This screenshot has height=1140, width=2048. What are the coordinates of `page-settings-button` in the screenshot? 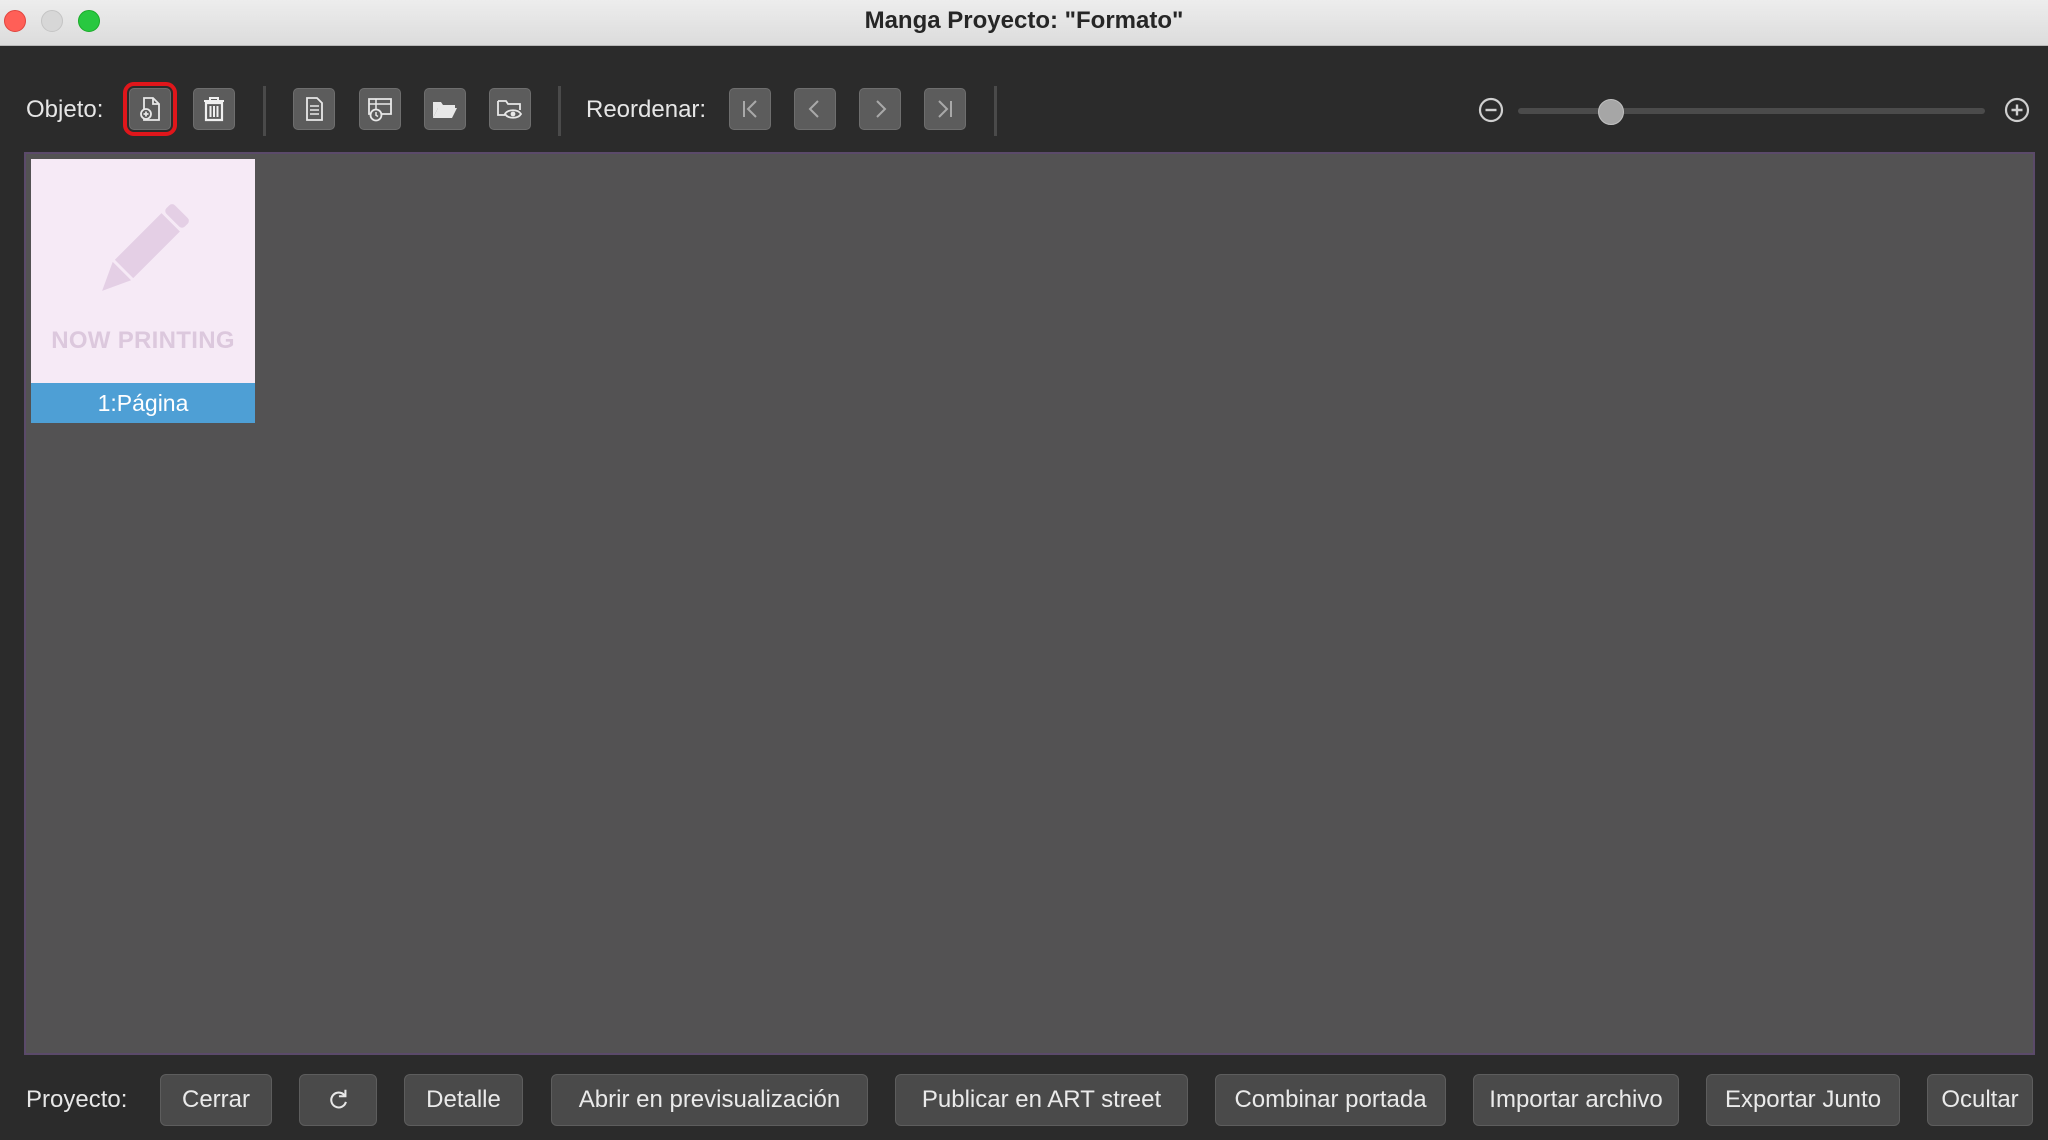 It's located at (314, 109).